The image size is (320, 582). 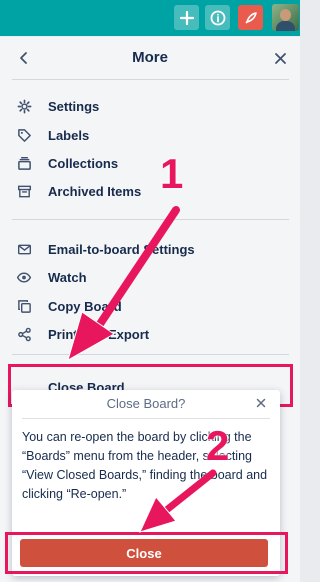 What do you see at coordinates (149, 135) in the screenshot?
I see `menu-item-labels: Labels` at bounding box center [149, 135].